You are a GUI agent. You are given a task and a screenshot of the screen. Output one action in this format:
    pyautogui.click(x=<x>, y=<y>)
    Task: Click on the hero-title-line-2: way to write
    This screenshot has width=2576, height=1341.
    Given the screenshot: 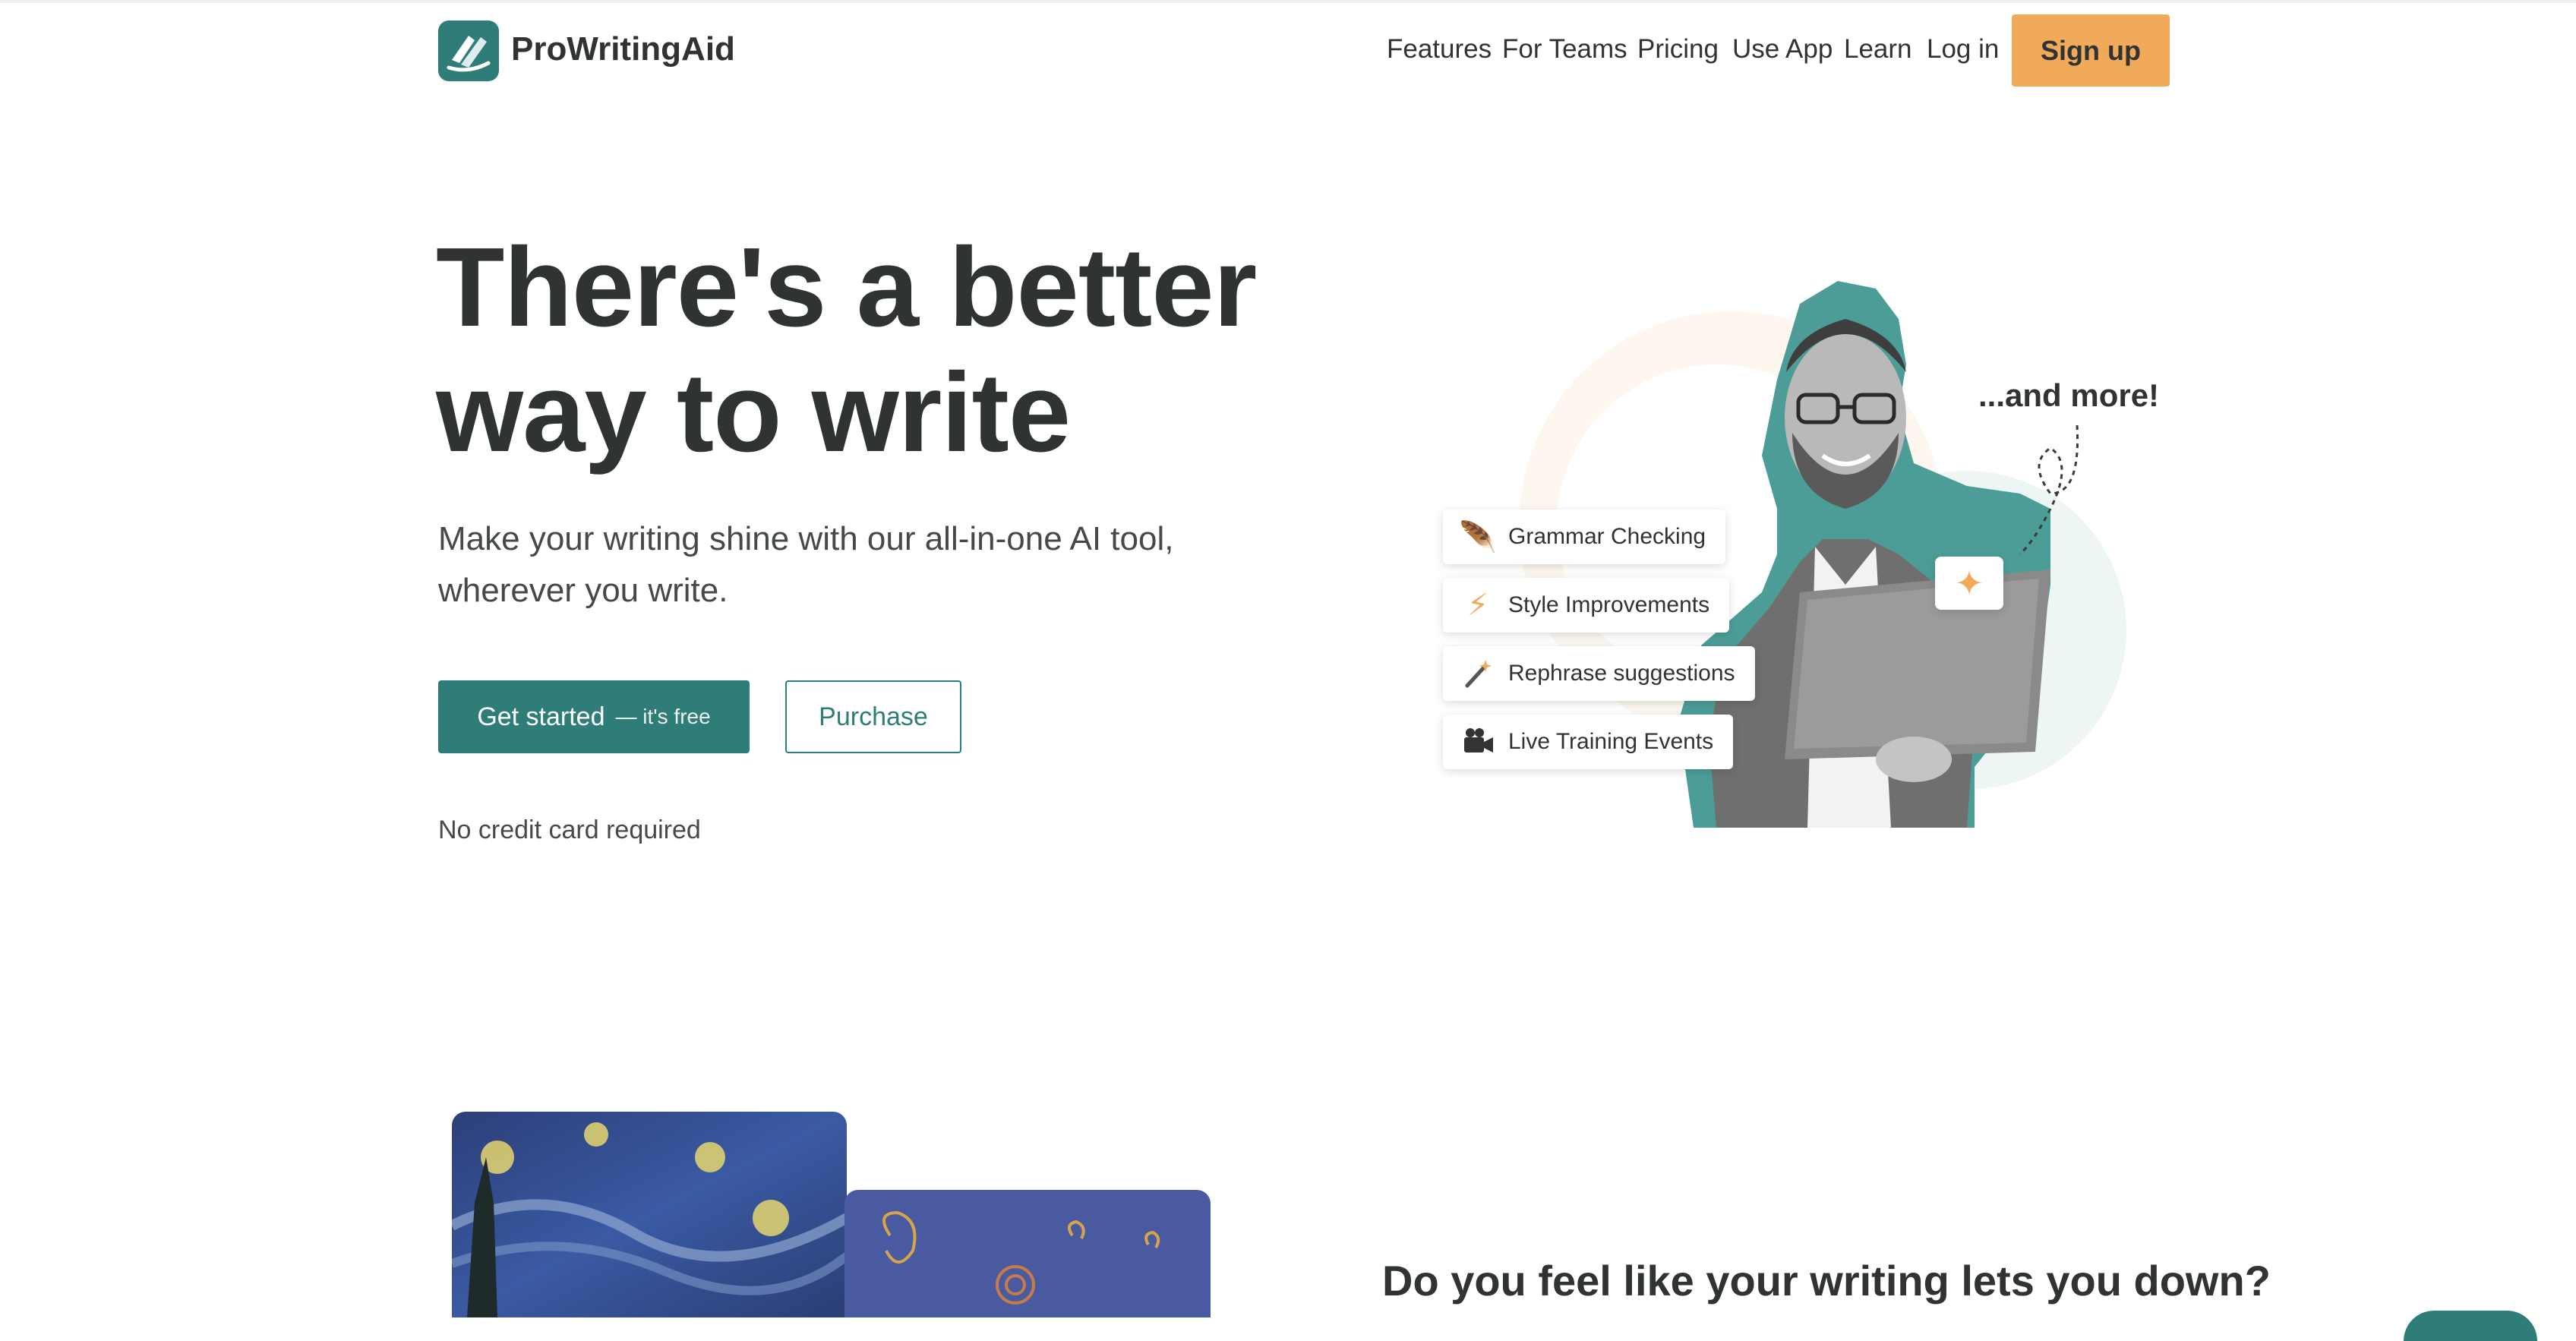 What is the action you would take?
    pyautogui.click(x=753, y=412)
    